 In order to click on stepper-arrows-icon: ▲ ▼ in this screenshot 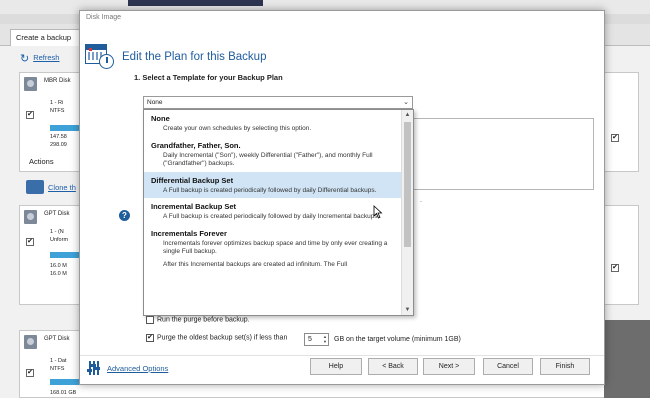, I will do `click(325, 339)`.